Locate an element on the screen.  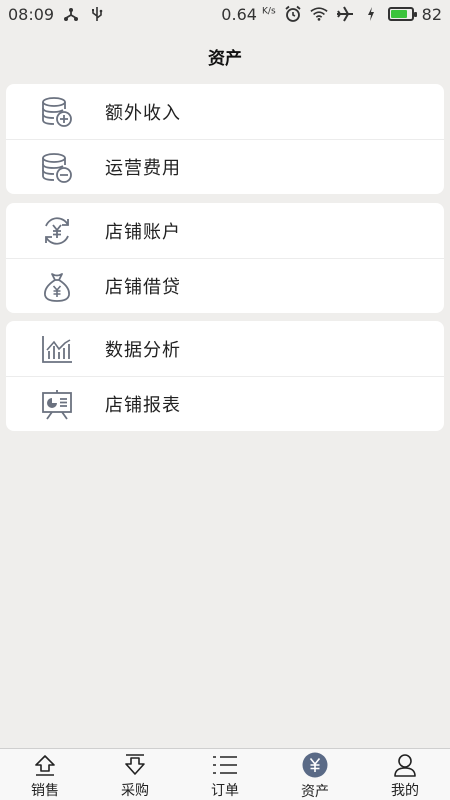
presentation-board-icon is located at coordinates (57, 405).